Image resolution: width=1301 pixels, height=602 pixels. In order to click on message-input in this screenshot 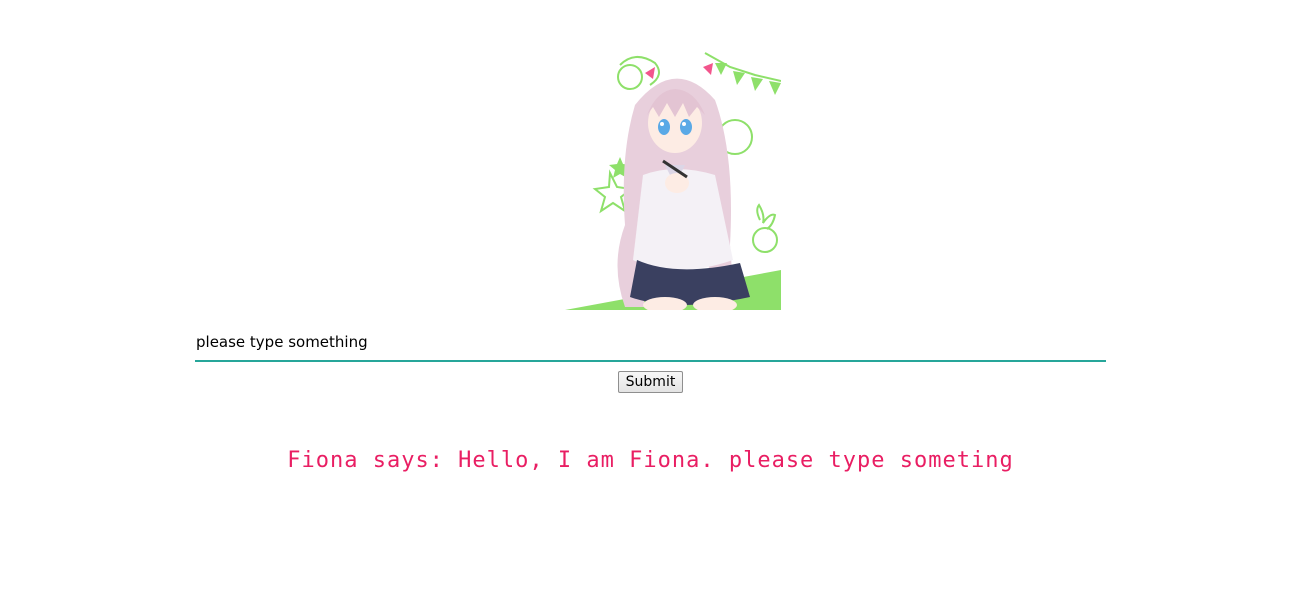, I will do `click(650, 343)`.